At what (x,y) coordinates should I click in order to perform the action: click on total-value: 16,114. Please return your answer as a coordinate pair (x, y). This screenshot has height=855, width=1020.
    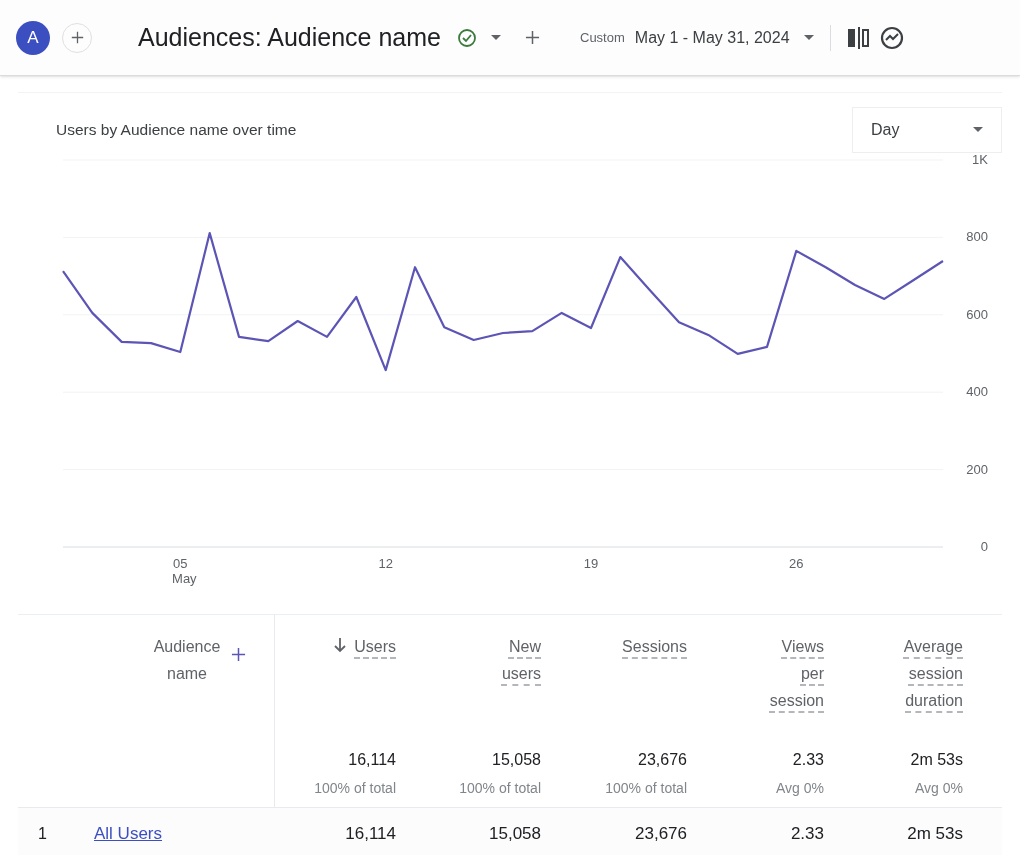
    Looking at the image, I should click on (372, 760).